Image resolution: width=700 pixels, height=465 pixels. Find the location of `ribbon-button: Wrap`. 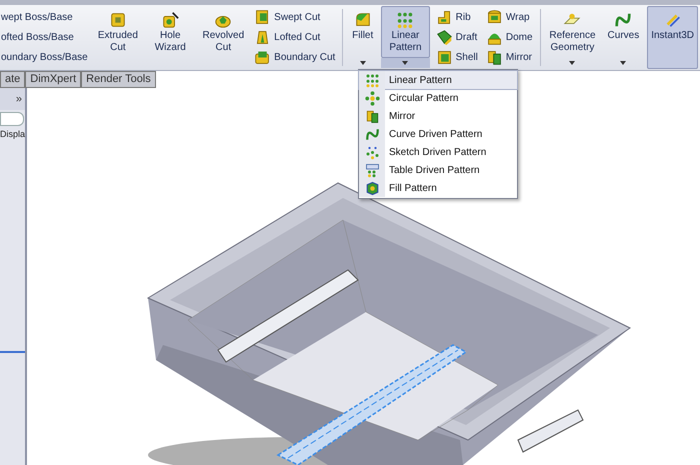

ribbon-button: Wrap is located at coordinates (509, 17).